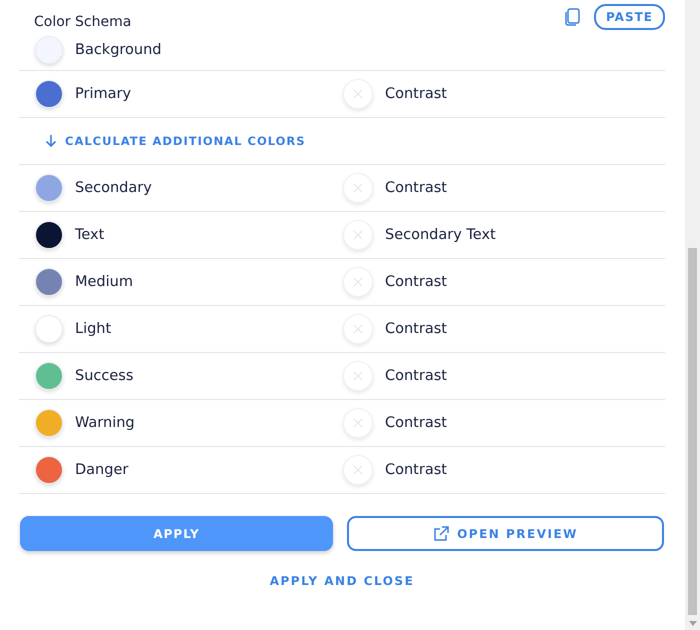 This screenshot has width=700, height=630. Describe the element at coordinates (101, 470) in the screenshot. I see `color-label: Danger` at that location.